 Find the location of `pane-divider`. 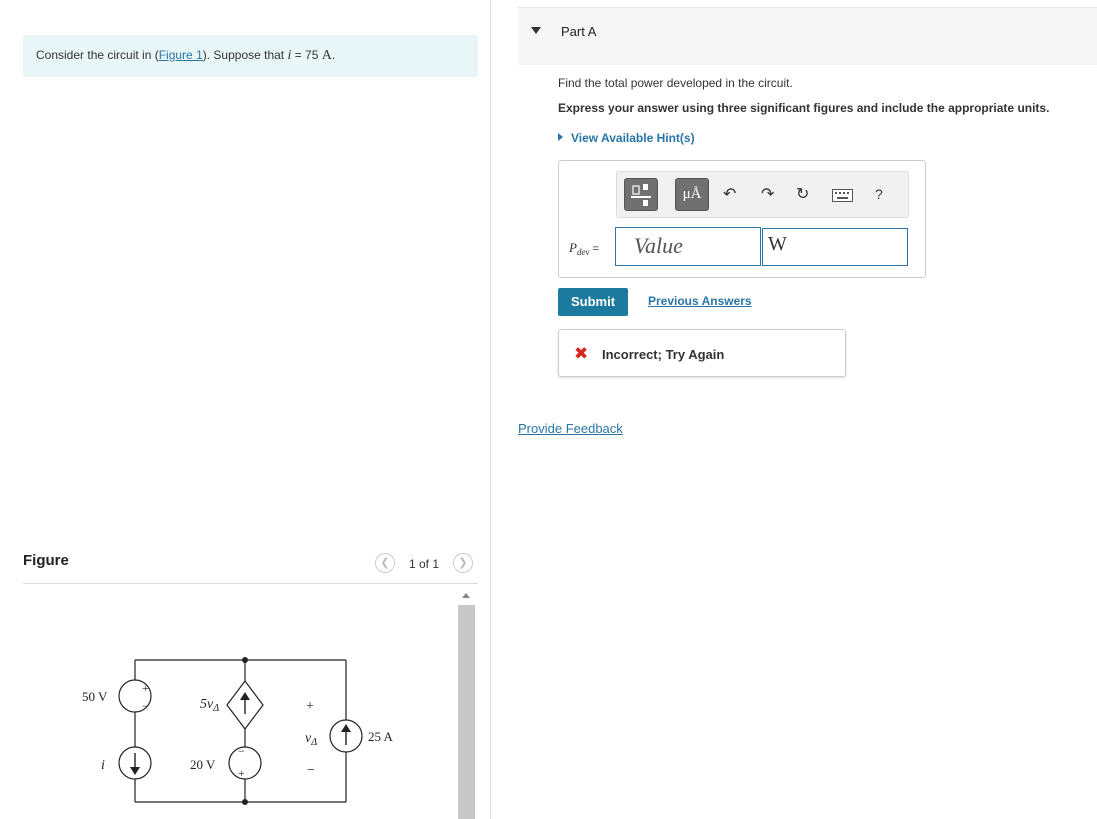

pane-divider is located at coordinates (490, 409).